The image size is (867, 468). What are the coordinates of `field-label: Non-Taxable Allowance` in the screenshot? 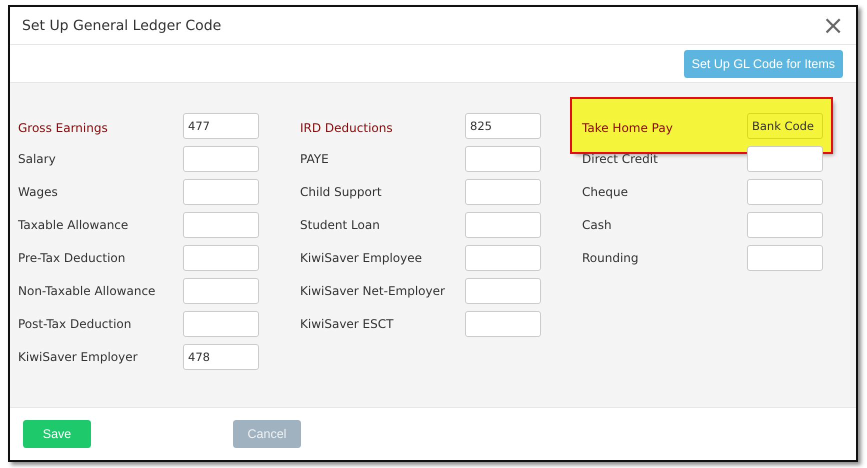 It's located at (87, 291).